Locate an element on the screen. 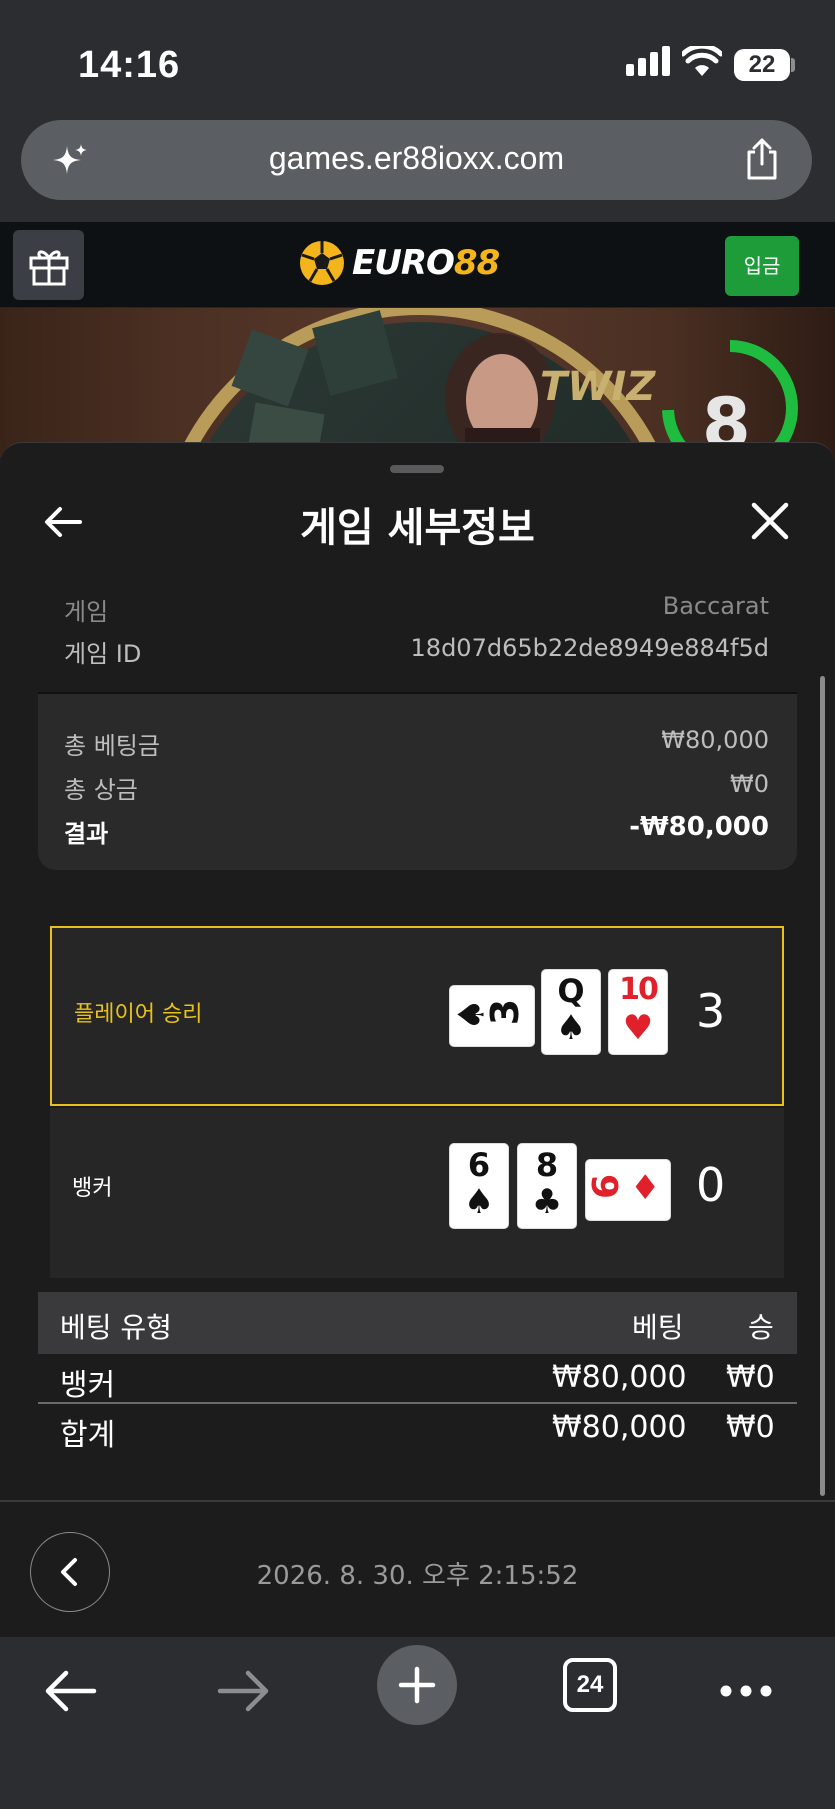 The height and width of the screenshot is (1809, 835). game-id-label: 게임 ID is located at coordinates (103, 654).